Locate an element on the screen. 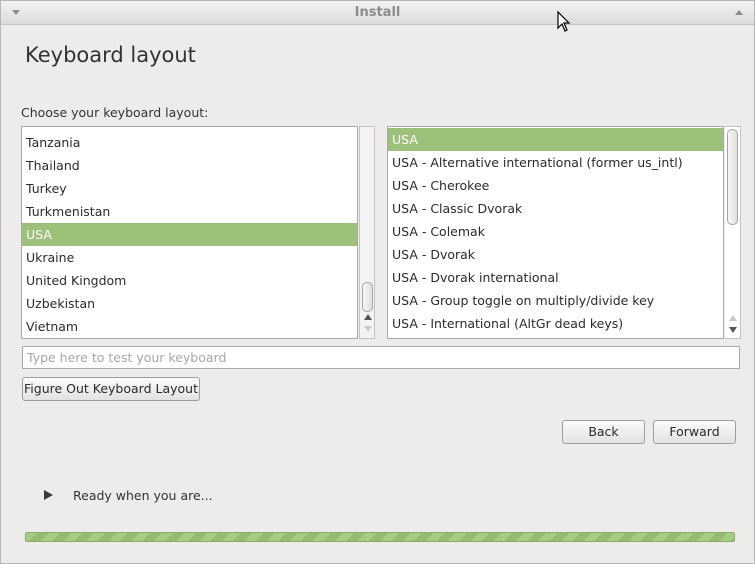 This screenshot has height=564, width=755. country-list-item: Uzbekistan is located at coordinates (189, 303).